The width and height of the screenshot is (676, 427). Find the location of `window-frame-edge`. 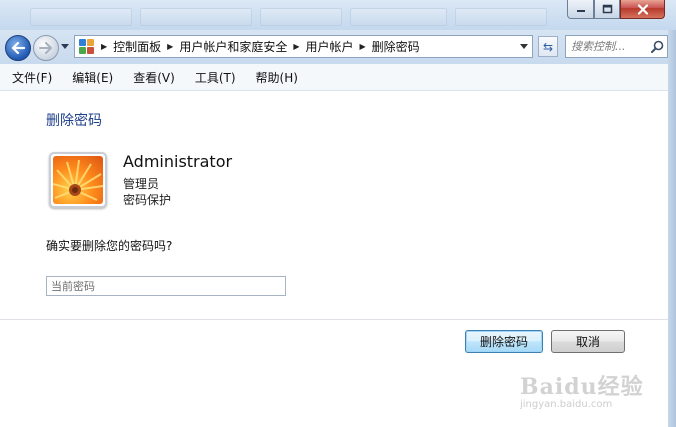

window-frame-edge is located at coordinates (672, 228).